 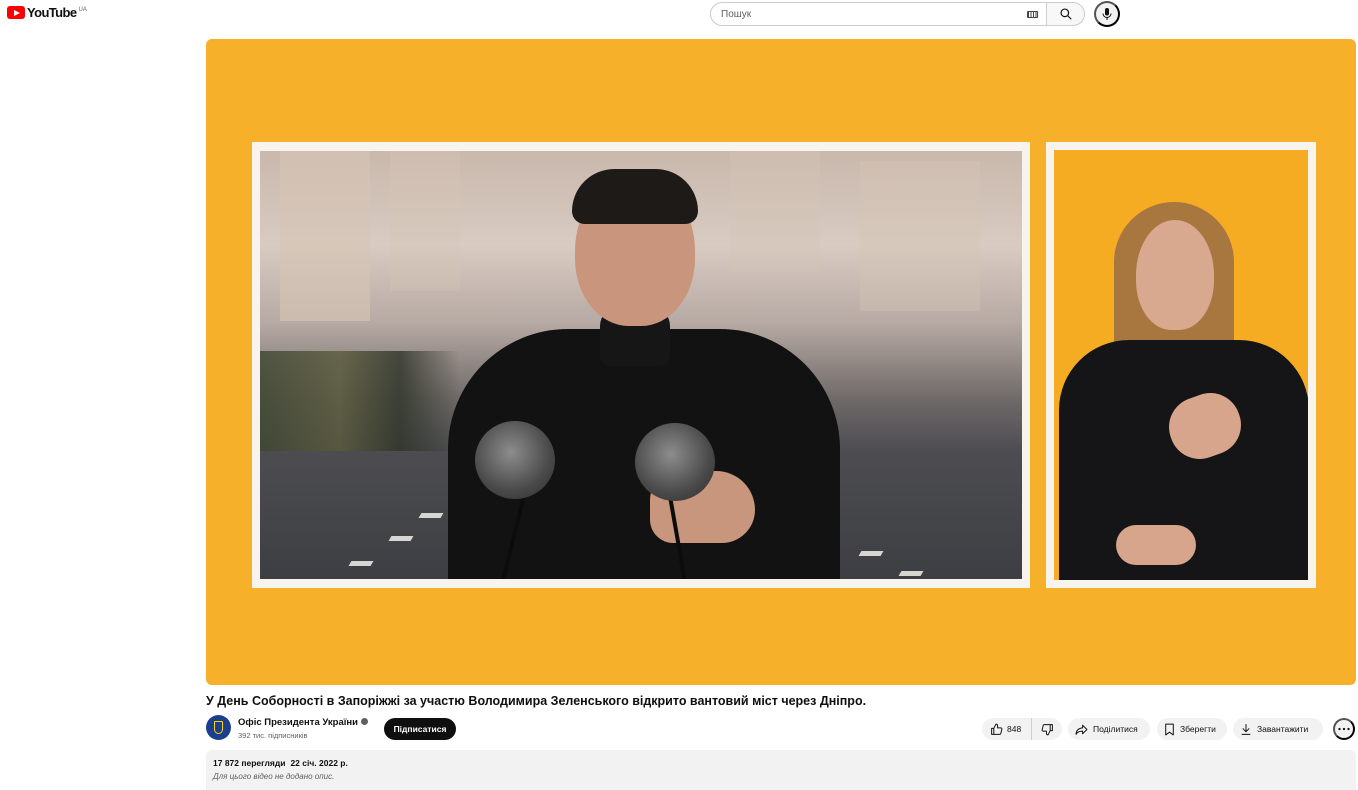 I want to click on voice-search-button, so click(x=1107, y=14).